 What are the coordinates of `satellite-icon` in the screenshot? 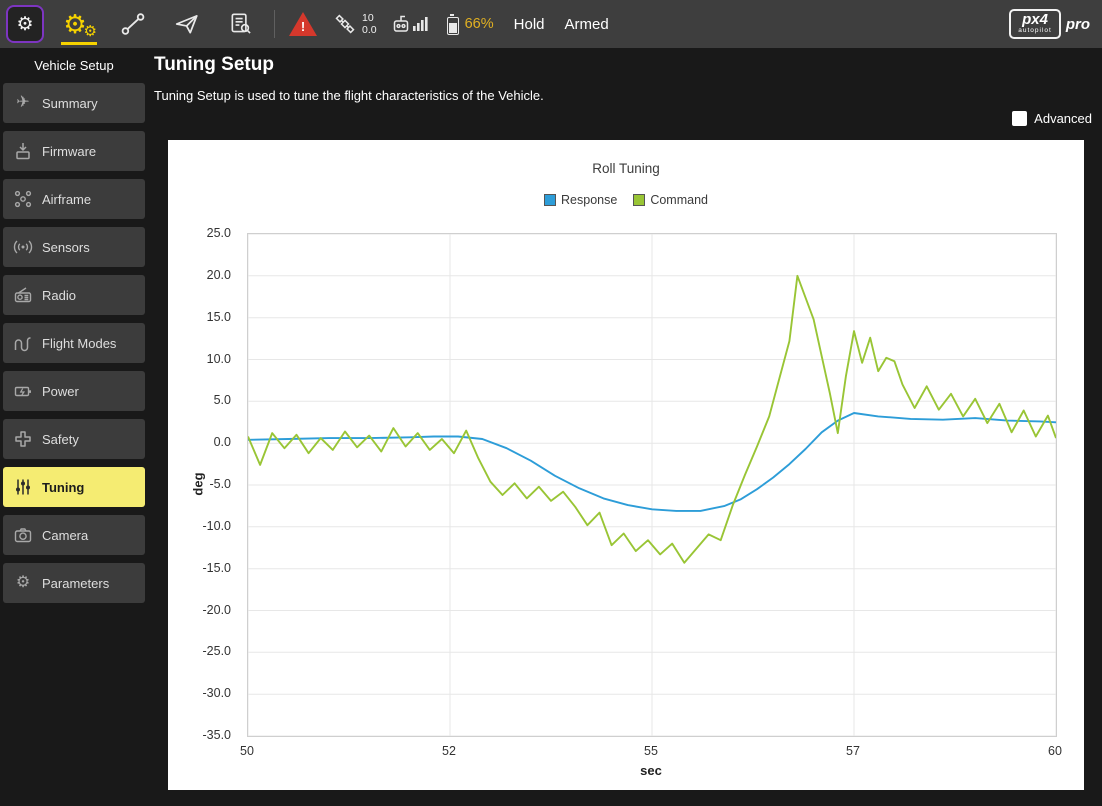 It's located at (345, 24).